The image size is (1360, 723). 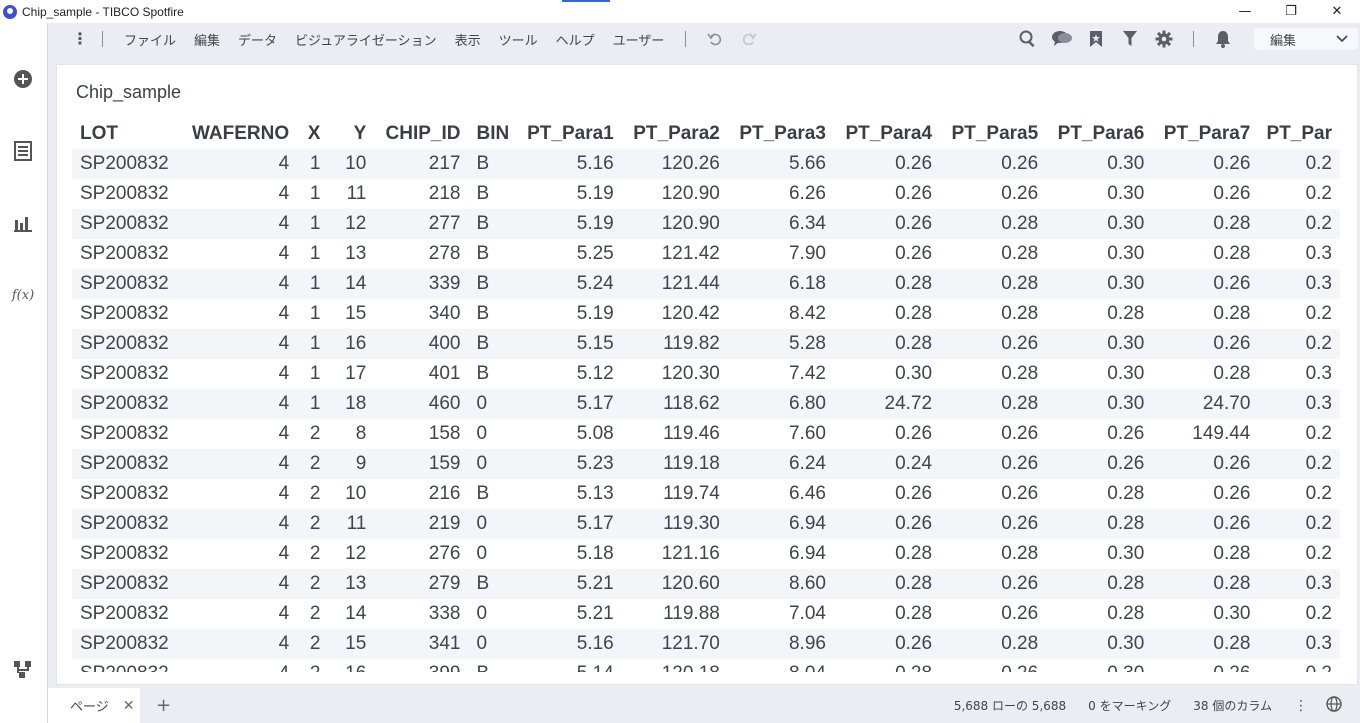 What do you see at coordinates (1223, 39) in the screenshot?
I see `notification-bell-icon` at bounding box center [1223, 39].